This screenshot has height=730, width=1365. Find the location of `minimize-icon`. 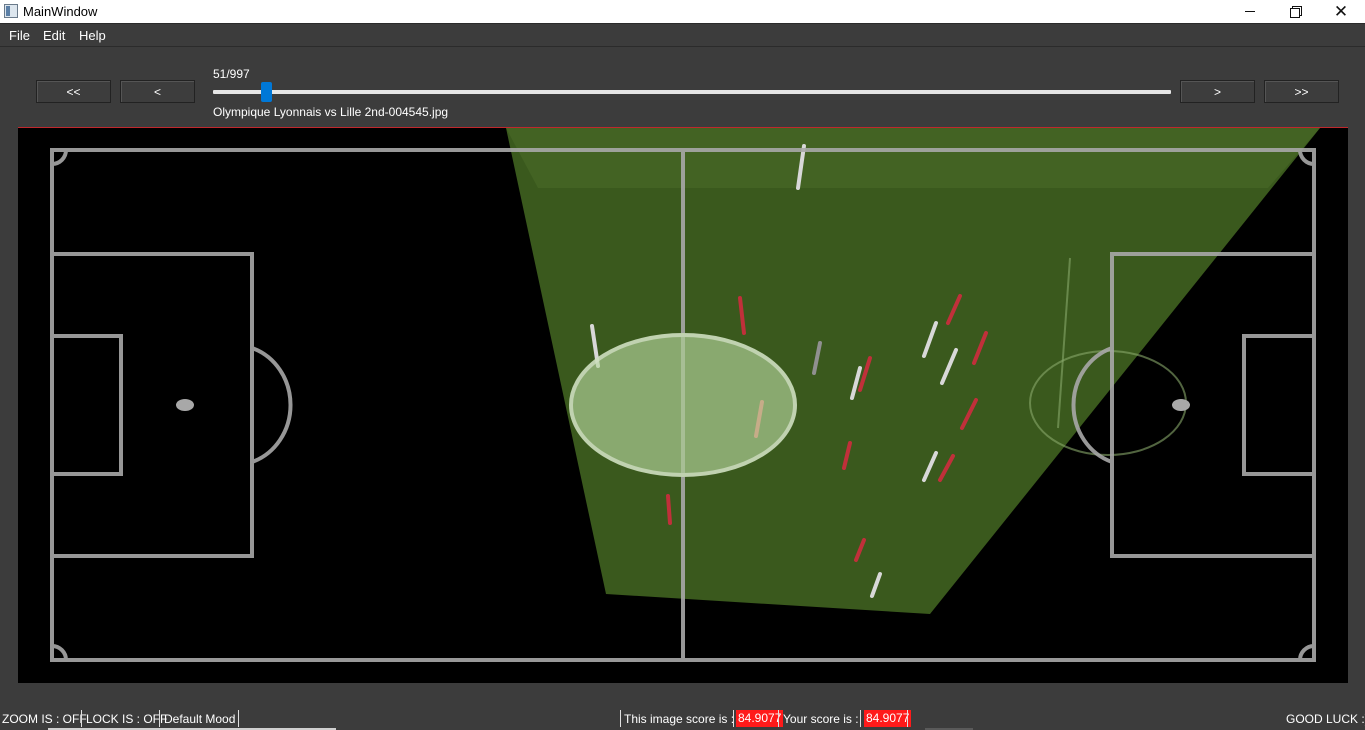

minimize-icon is located at coordinates (1250, 11).